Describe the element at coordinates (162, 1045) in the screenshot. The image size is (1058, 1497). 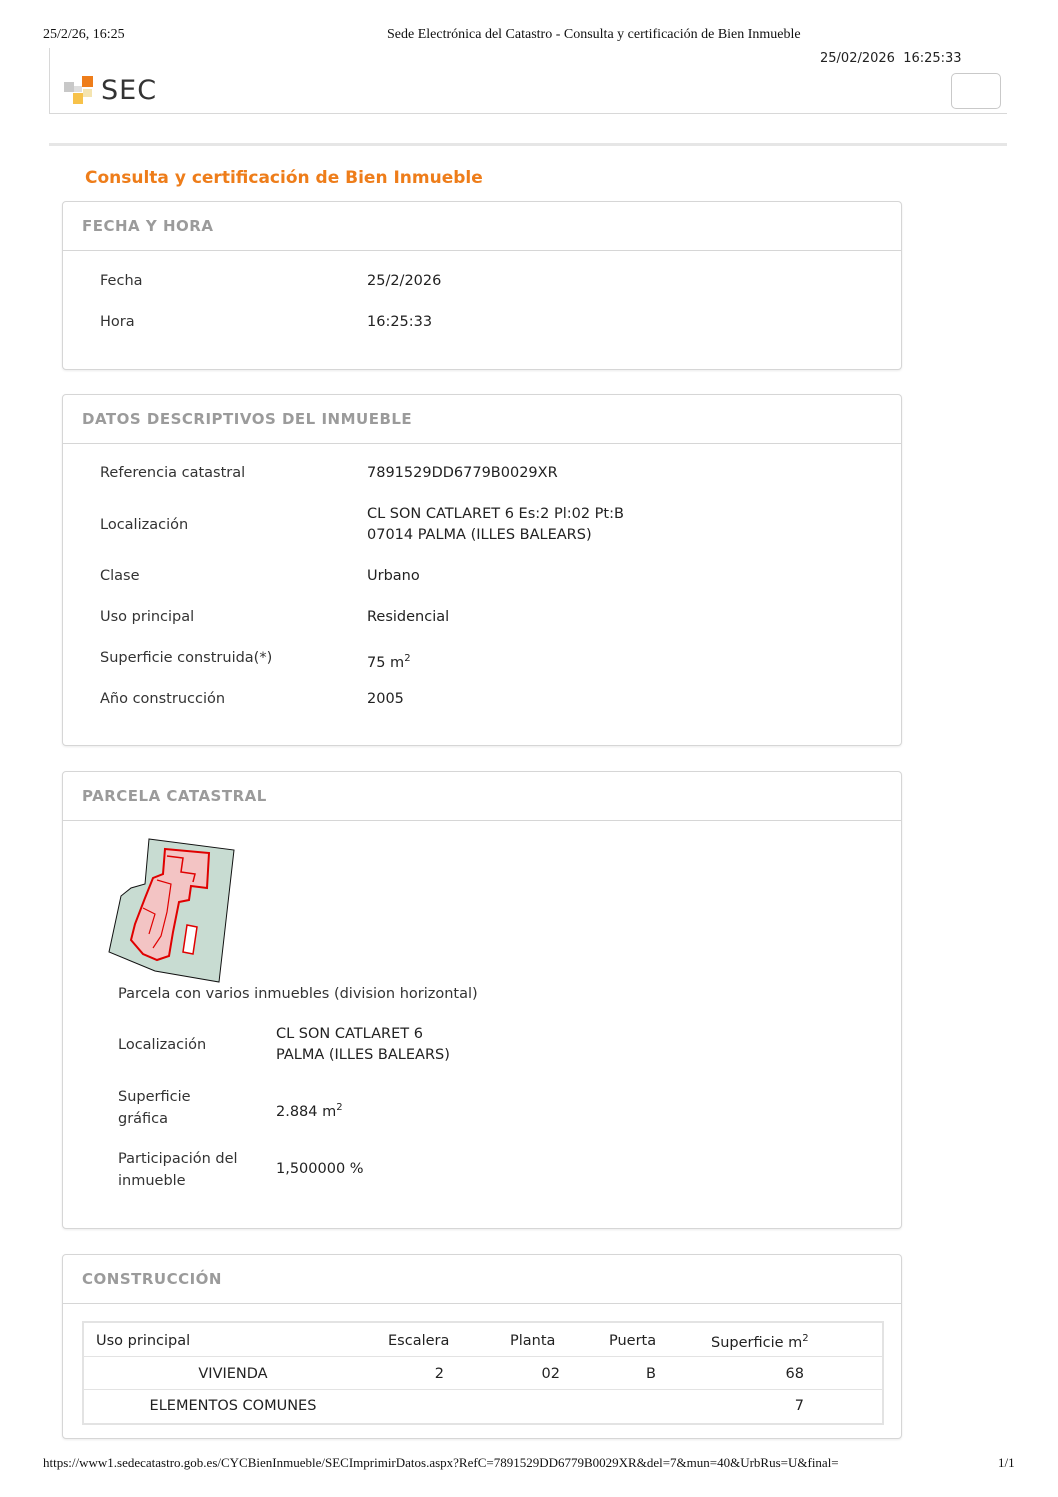
I see `parcela-localizacion-label: Localización` at that location.